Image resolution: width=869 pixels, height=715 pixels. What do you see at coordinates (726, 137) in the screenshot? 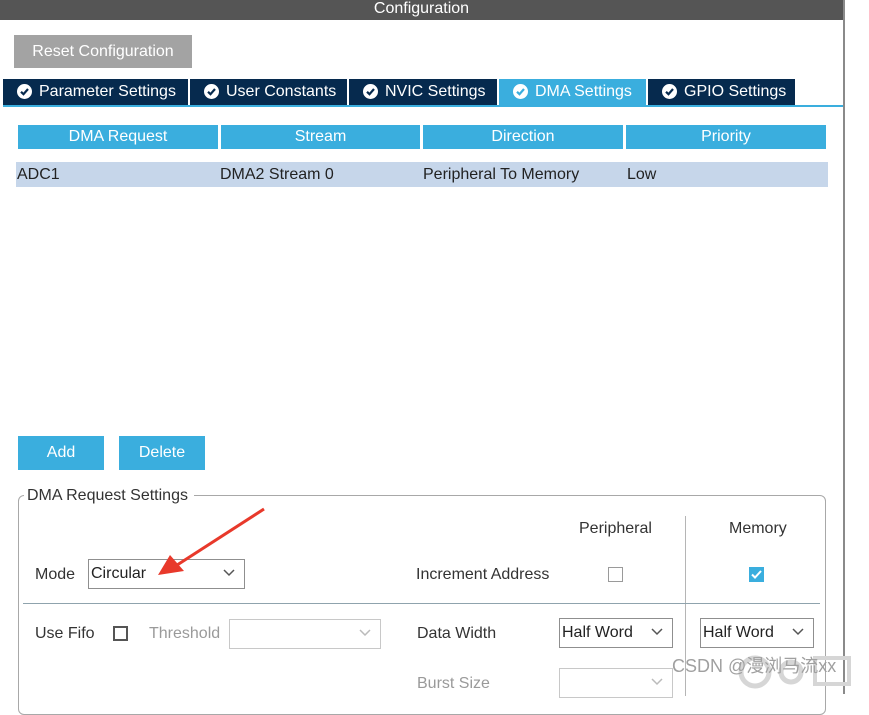
I see `column-header-priority: Priority` at bounding box center [726, 137].